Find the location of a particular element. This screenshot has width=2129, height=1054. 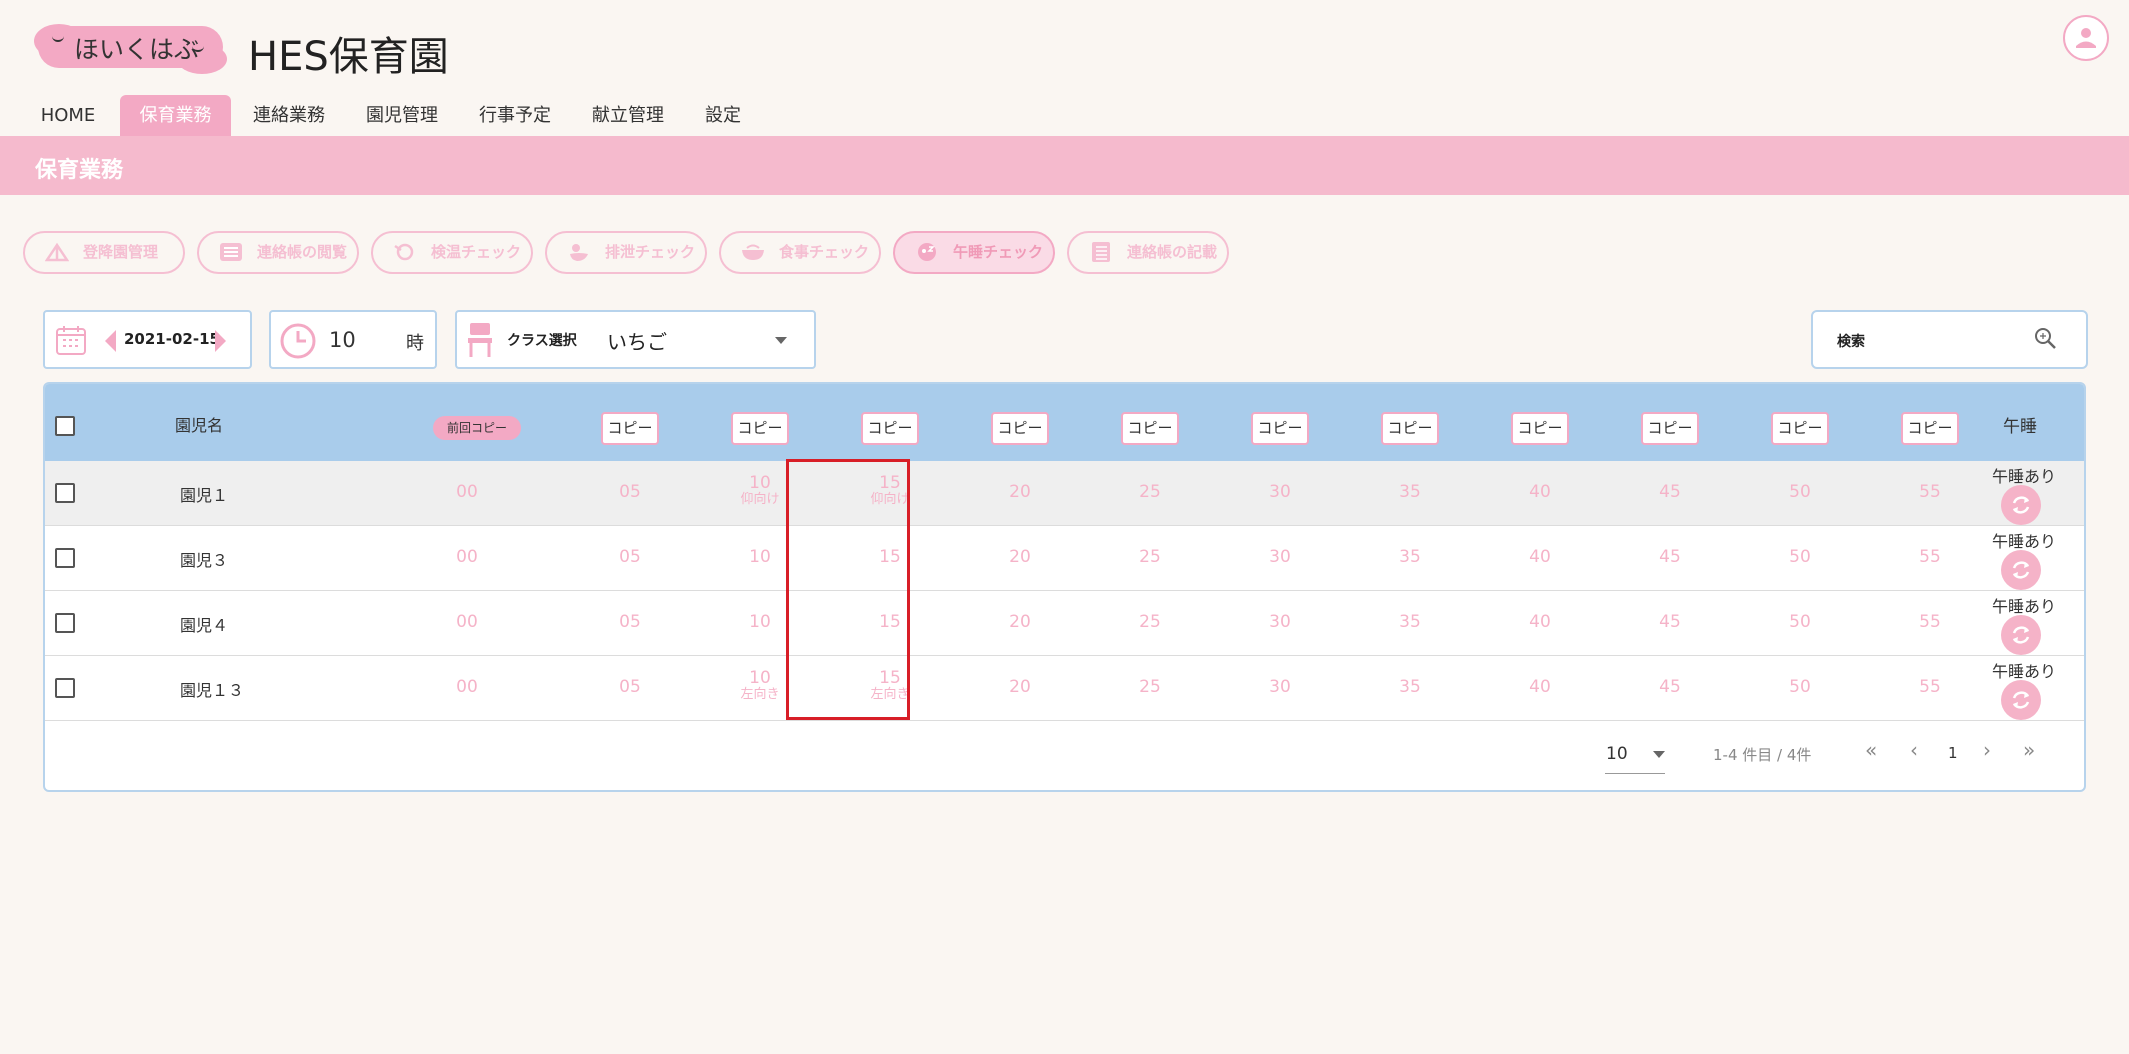

date-picker: 2021-02-15 is located at coordinates (147, 339).